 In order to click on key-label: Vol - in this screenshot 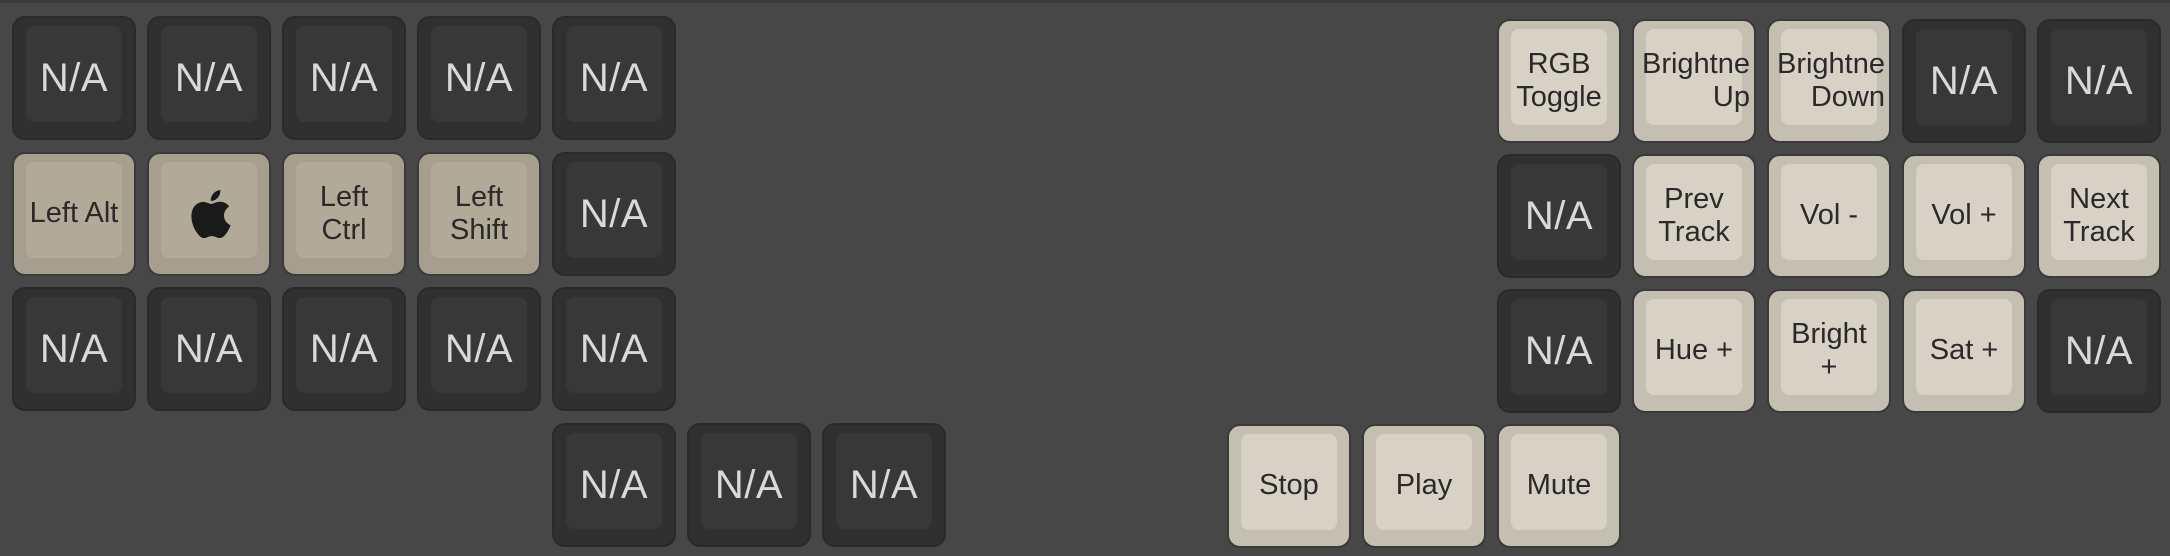, I will do `click(1829, 215)`.